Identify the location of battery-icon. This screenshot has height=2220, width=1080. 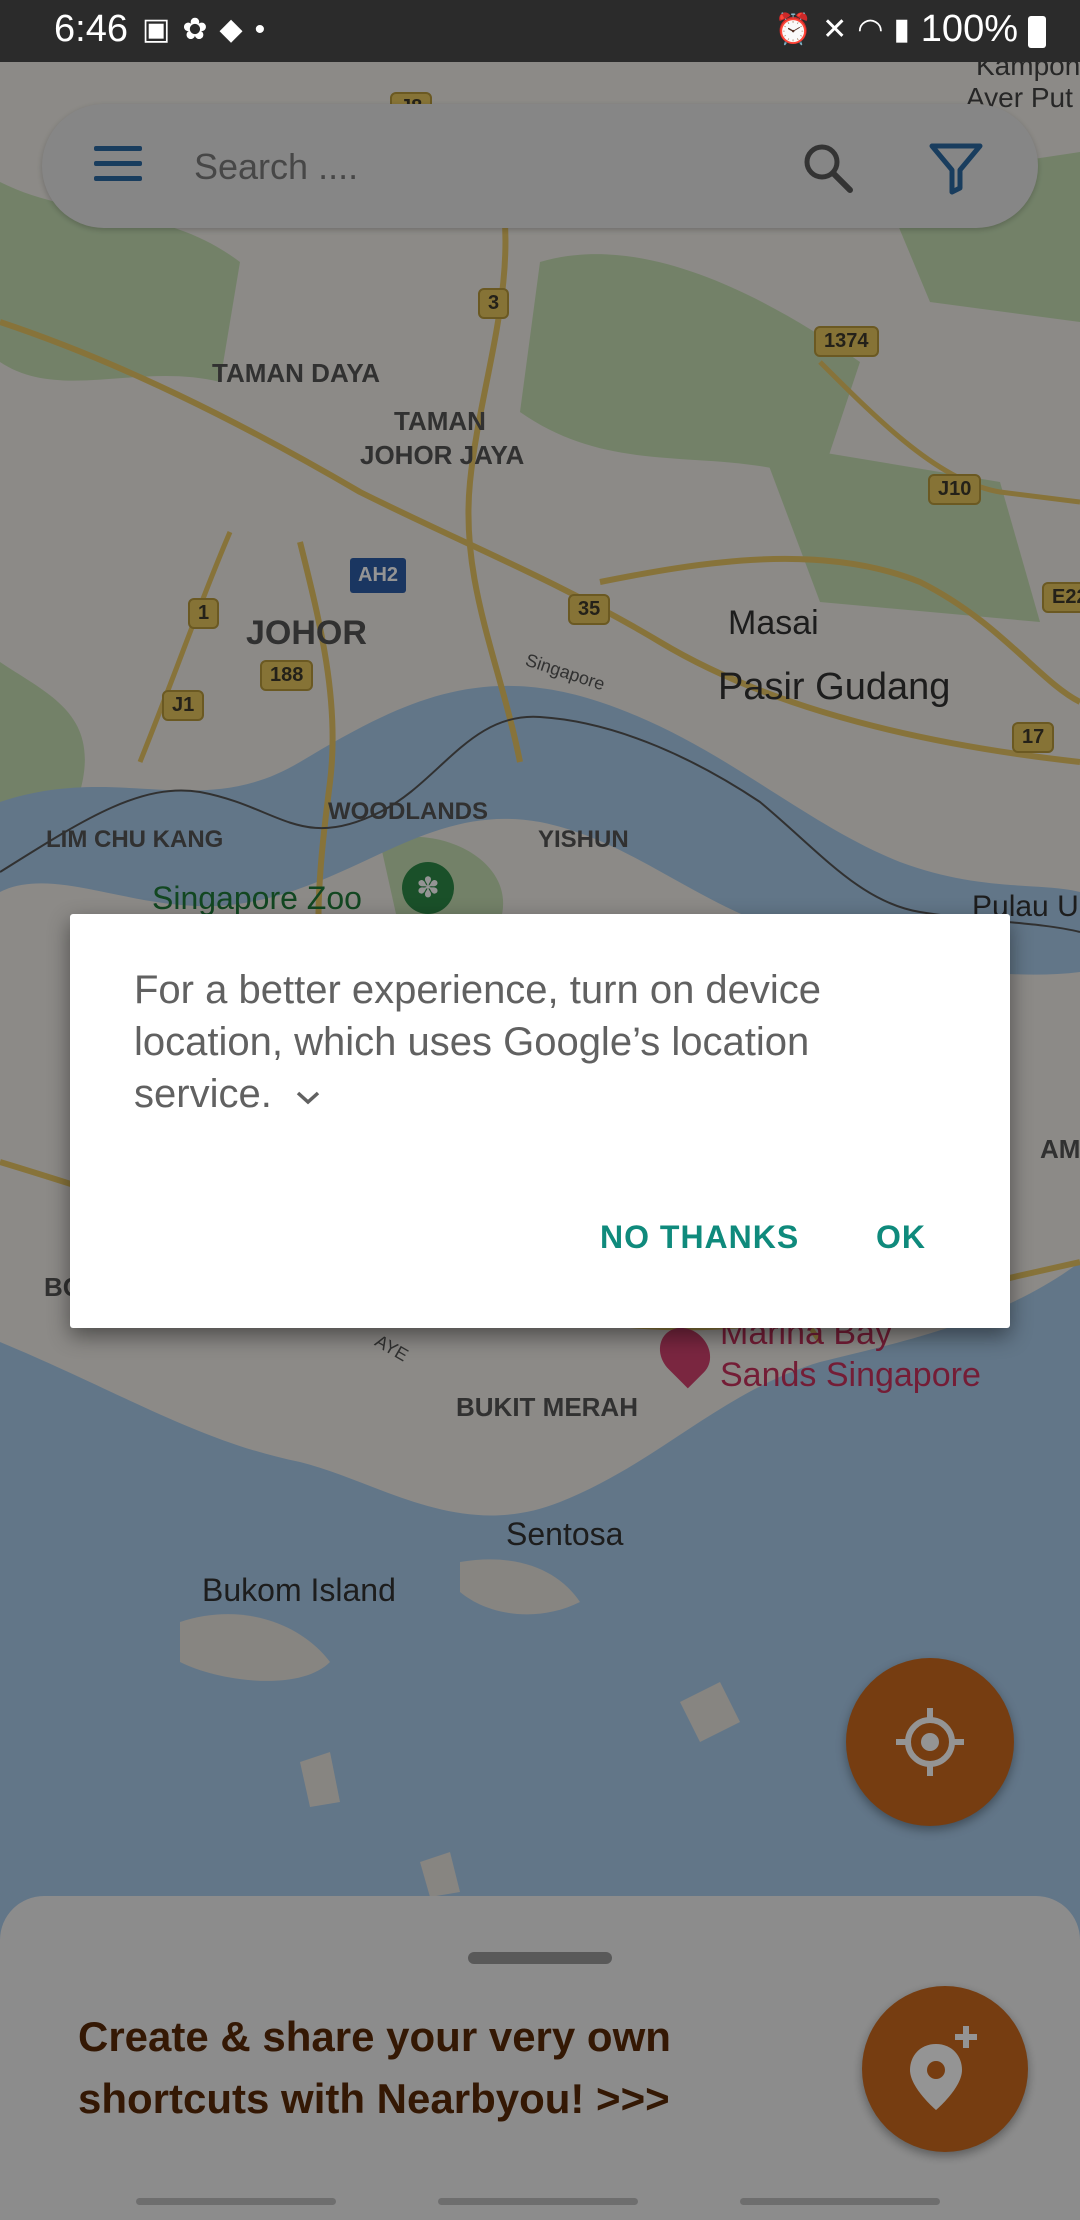
(1037, 32).